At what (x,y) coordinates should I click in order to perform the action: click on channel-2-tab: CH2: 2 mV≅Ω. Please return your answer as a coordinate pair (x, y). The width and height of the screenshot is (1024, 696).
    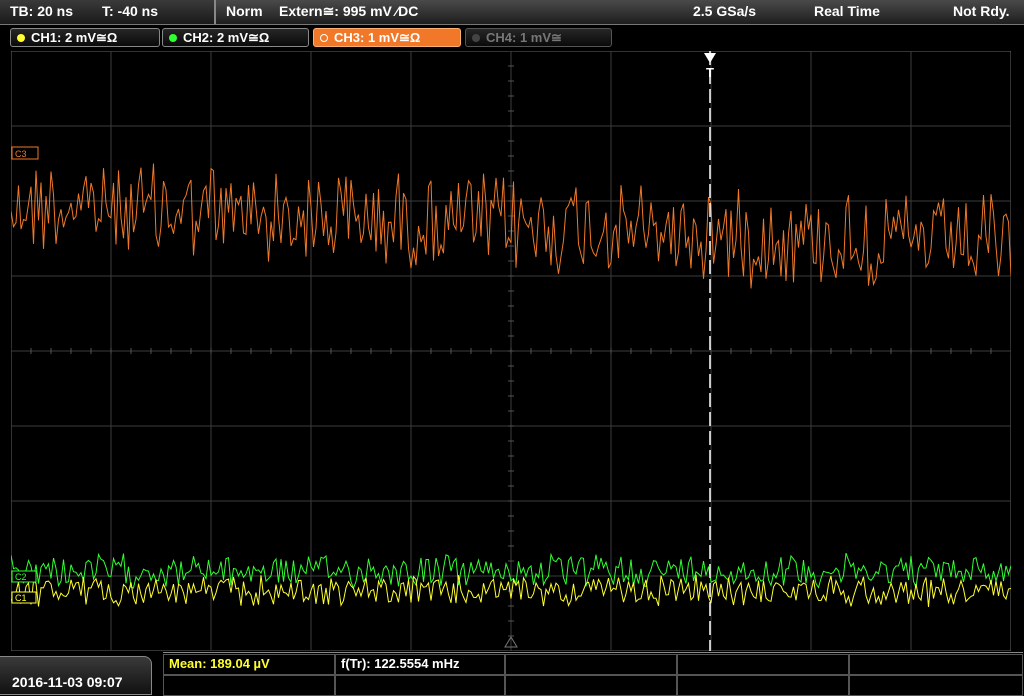
    Looking at the image, I should click on (235, 37).